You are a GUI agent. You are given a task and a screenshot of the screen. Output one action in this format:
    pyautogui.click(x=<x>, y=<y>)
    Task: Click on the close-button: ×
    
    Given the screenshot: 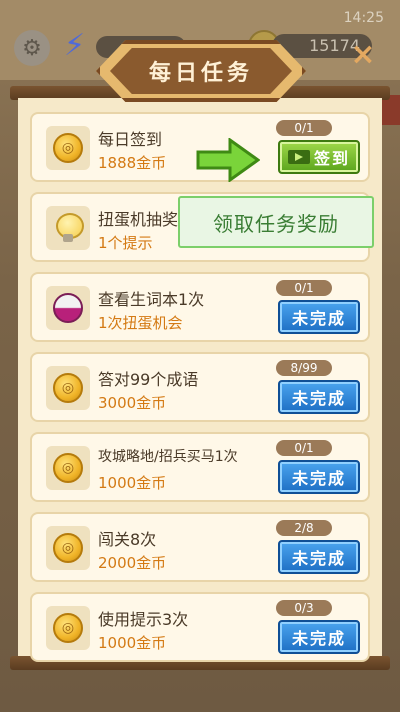 What is the action you would take?
    pyautogui.click(x=363, y=55)
    